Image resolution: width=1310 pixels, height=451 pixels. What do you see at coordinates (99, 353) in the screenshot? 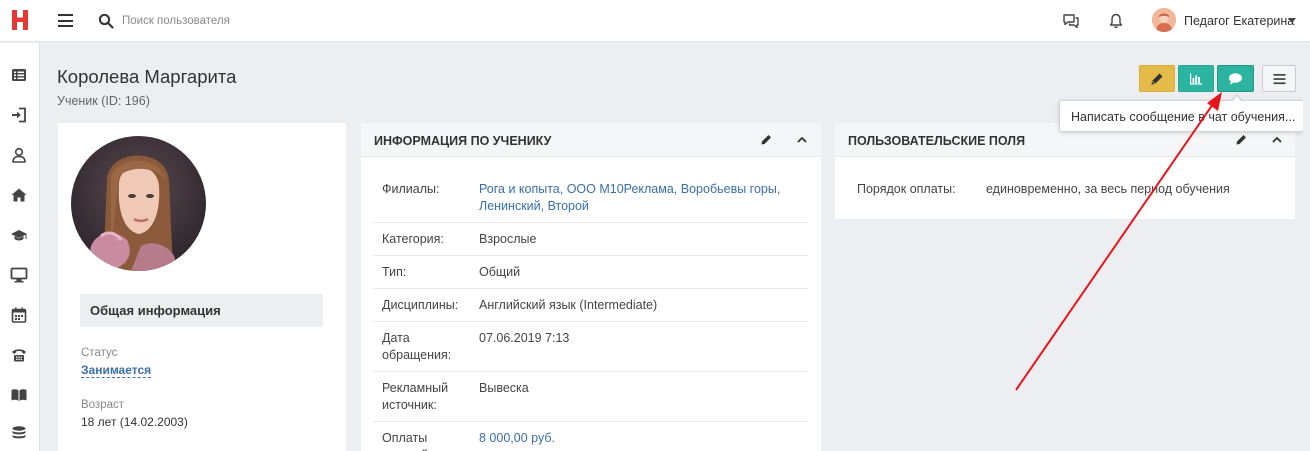
I see `status-label: Статус` at bounding box center [99, 353].